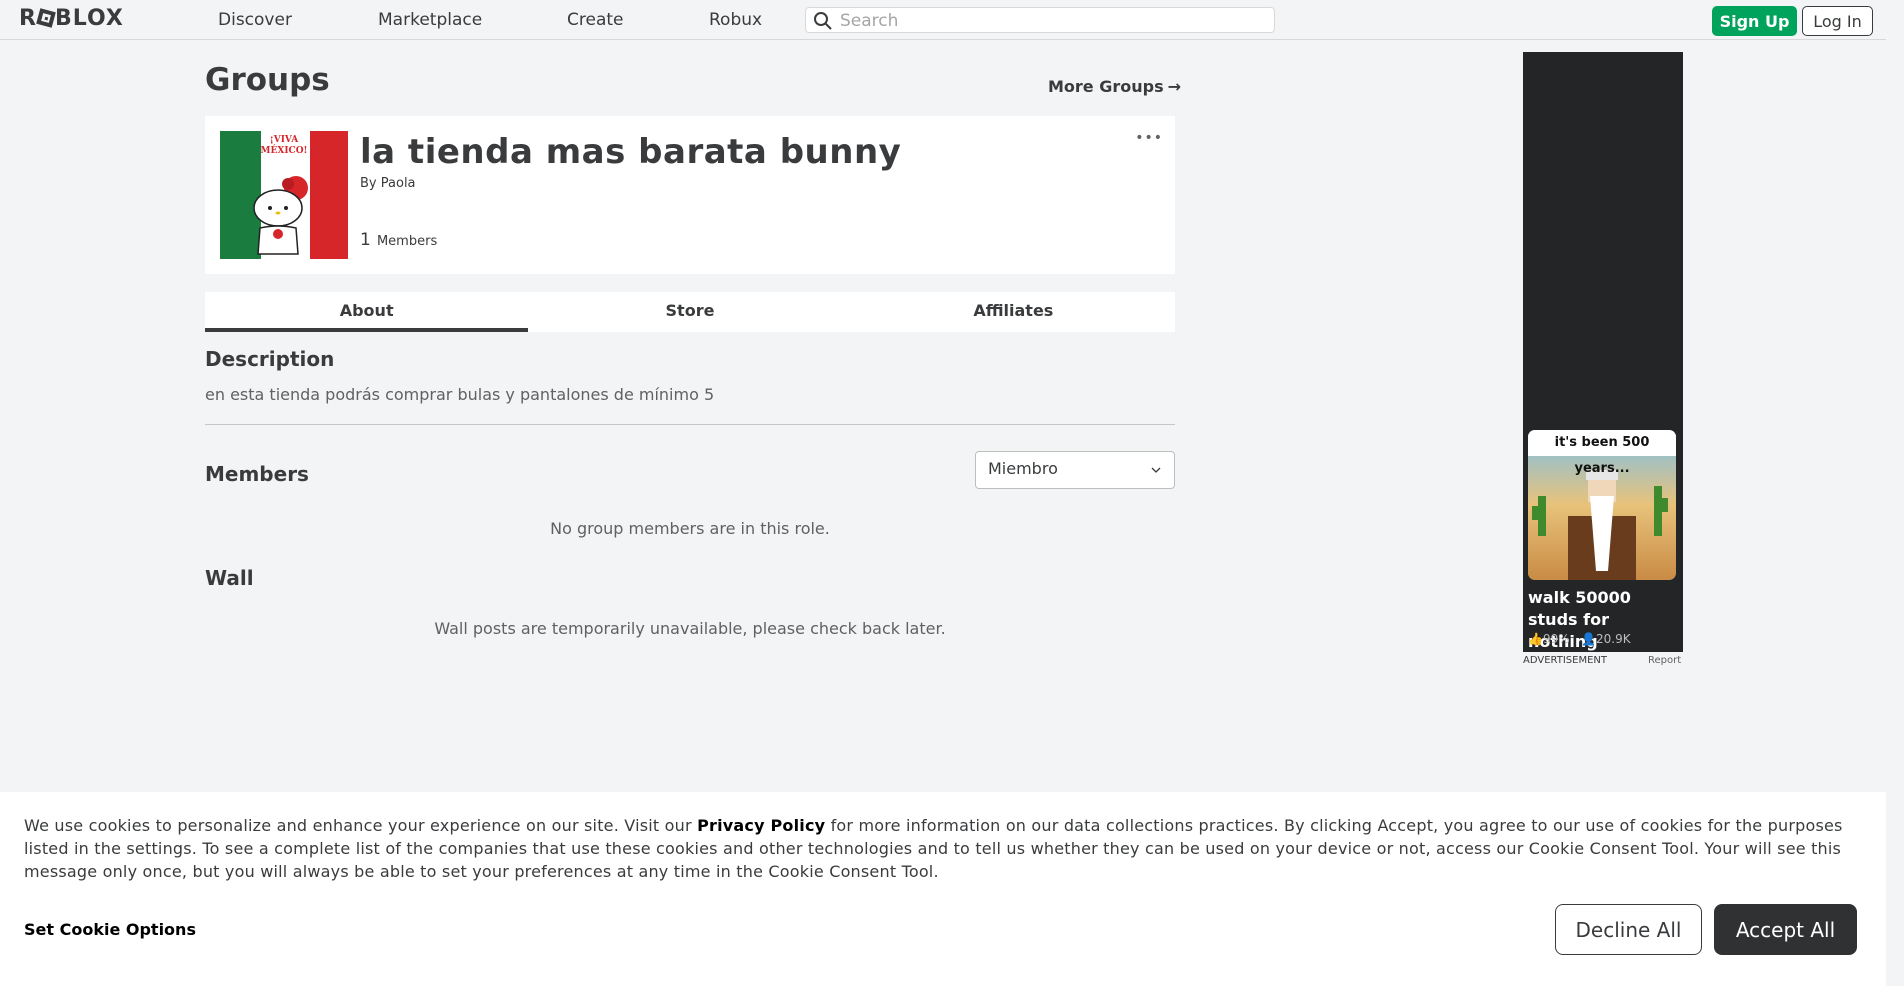 This screenshot has width=1904, height=986. What do you see at coordinates (110, 929) in the screenshot?
I see `set-cookie-options-link: Set Cookie Options` at bounding box center [110, 929].